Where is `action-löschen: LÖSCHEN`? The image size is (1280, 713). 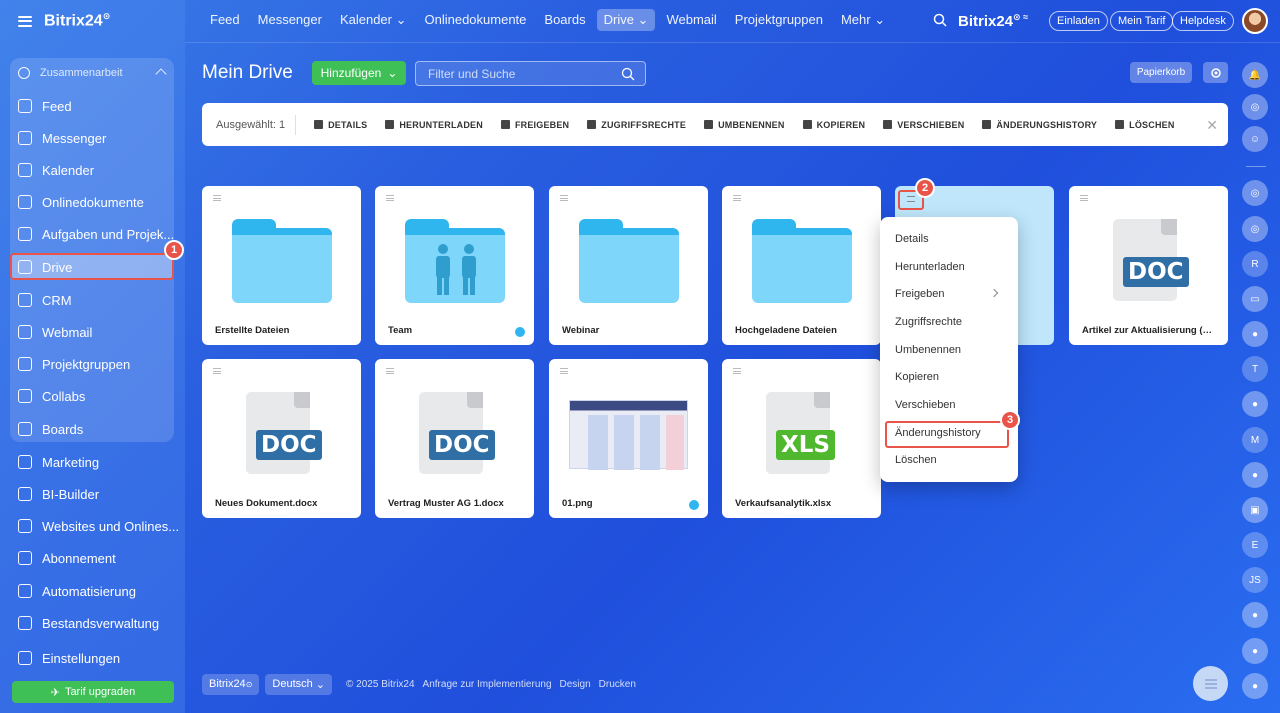 action-löschen: LÖSCHEN is located at coordinates (1144, 125).